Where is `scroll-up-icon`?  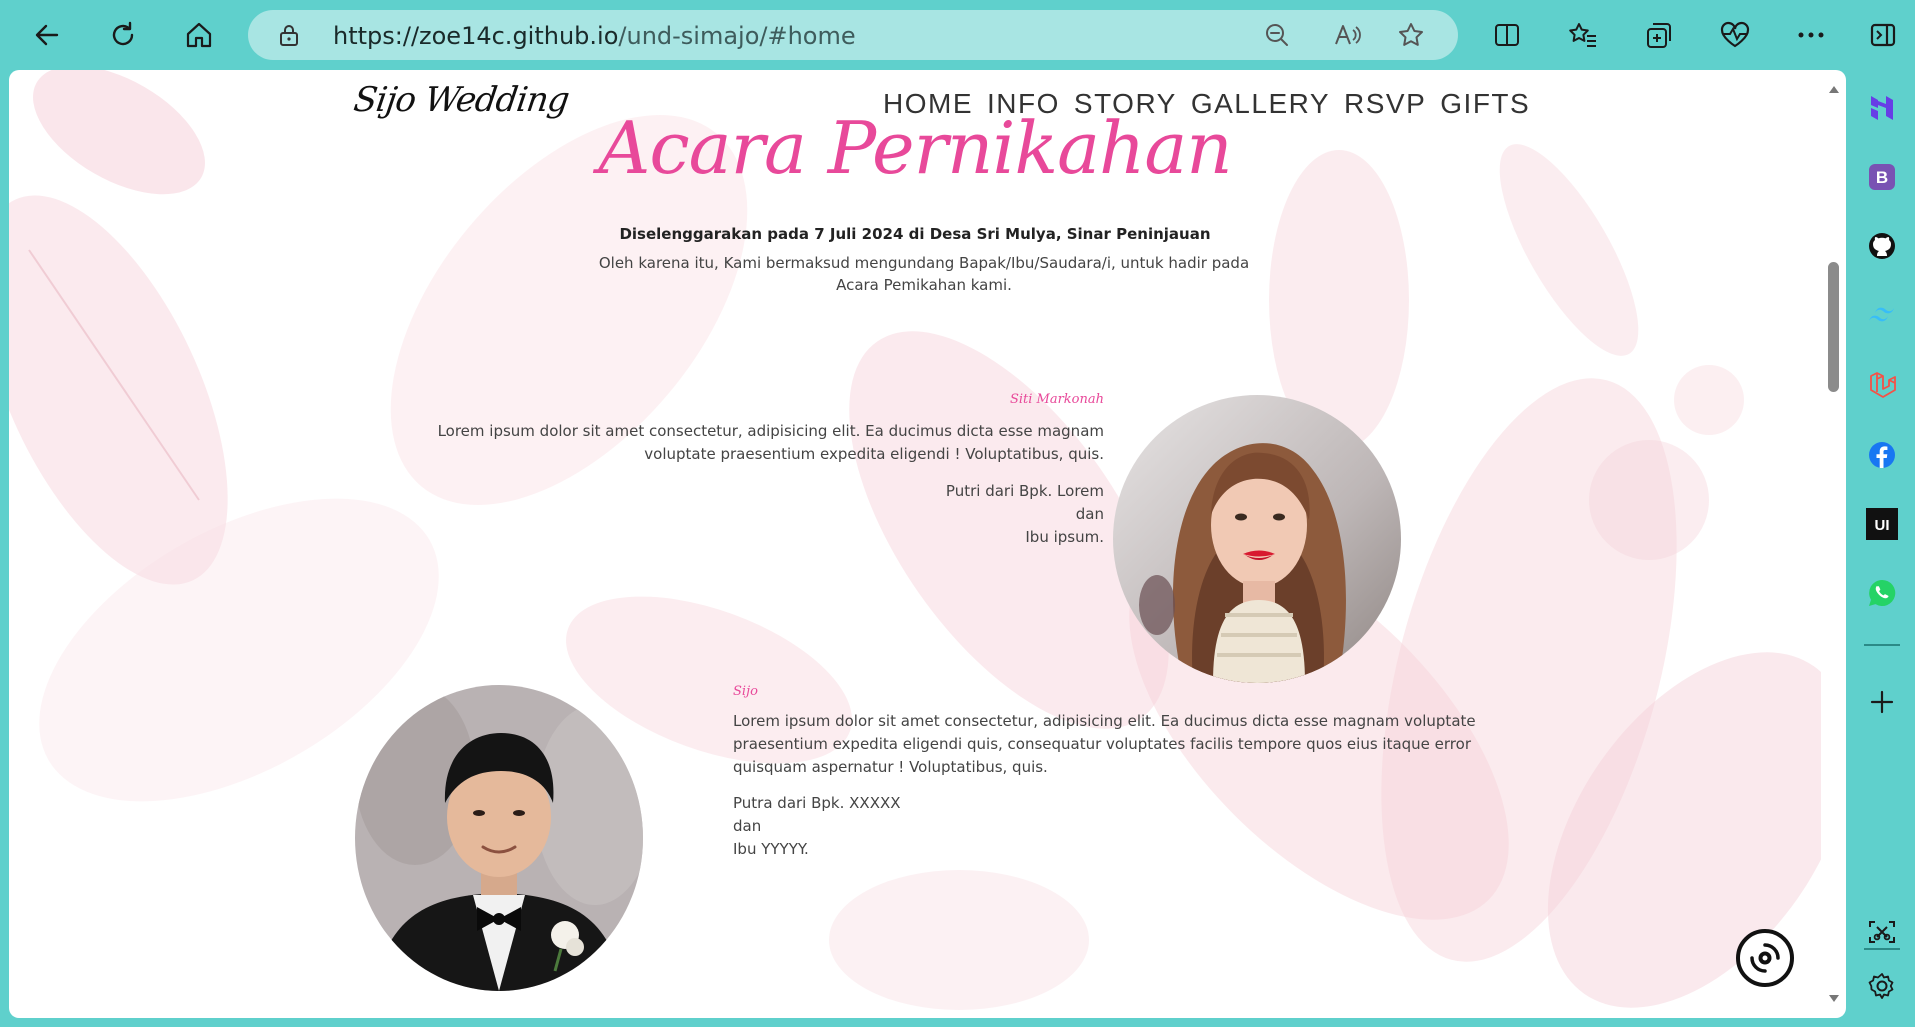
scroll-up-icon is located at coordinates (1834, 89).